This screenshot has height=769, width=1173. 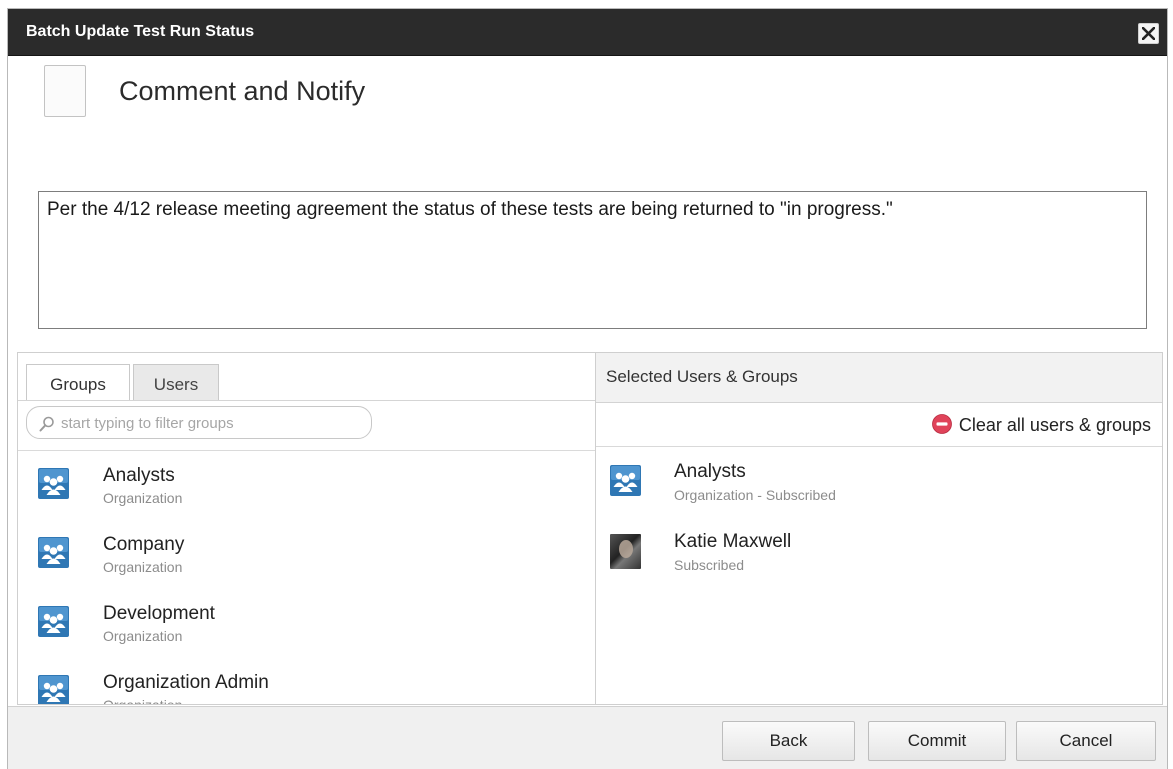 What do you see at coordinates (879, 425) in the screenshot?
I see `clear-row: Clear all users & groups` at bounding box center [879, 425].